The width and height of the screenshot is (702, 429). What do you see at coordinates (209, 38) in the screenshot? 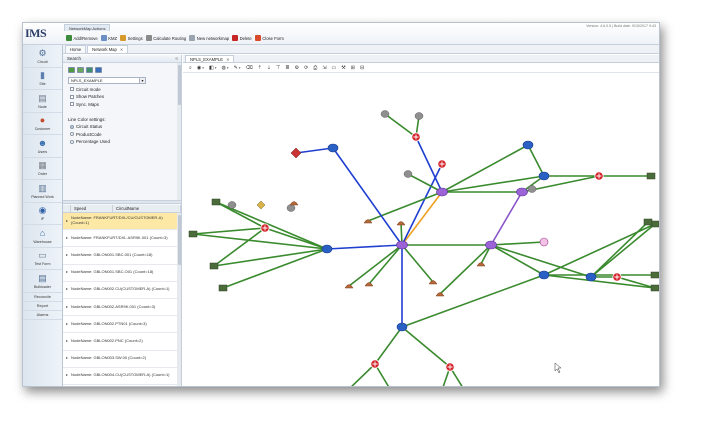
I see `new-networkmap-button: New networkmap` at bounding box center [209, 38].